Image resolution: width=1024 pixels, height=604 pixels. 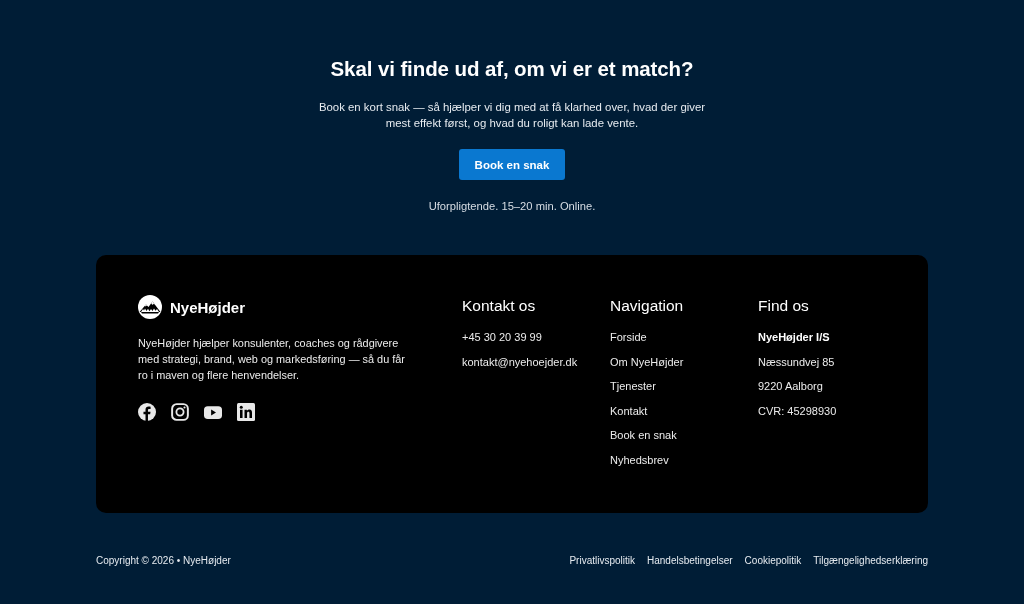 I want to click on company-name: NyeHøjder I/S, so click(x=794, y=337).